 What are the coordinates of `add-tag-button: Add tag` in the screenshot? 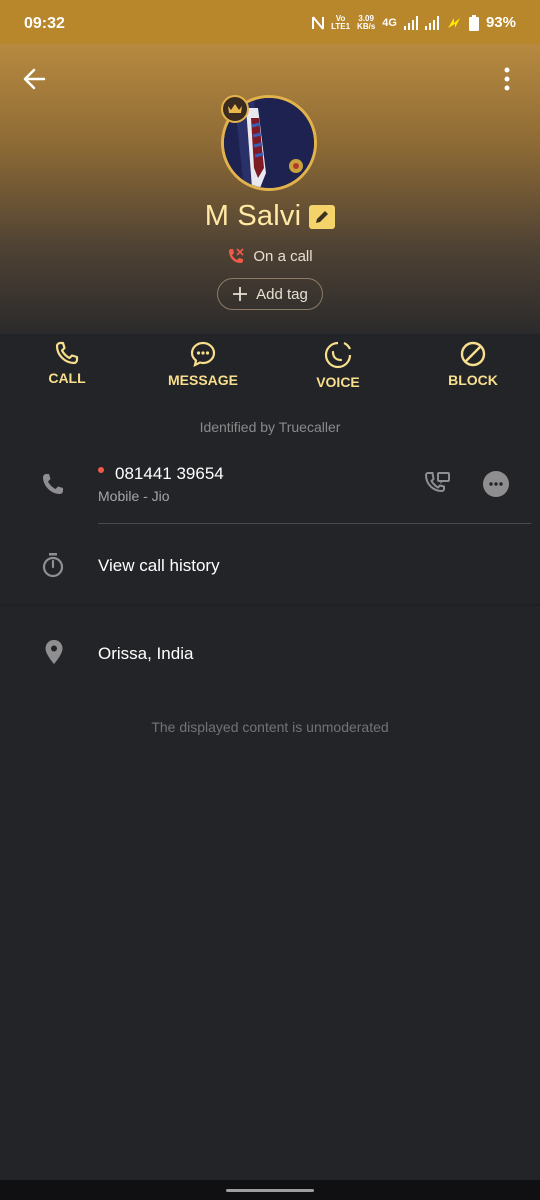 It's located at (270, 294).